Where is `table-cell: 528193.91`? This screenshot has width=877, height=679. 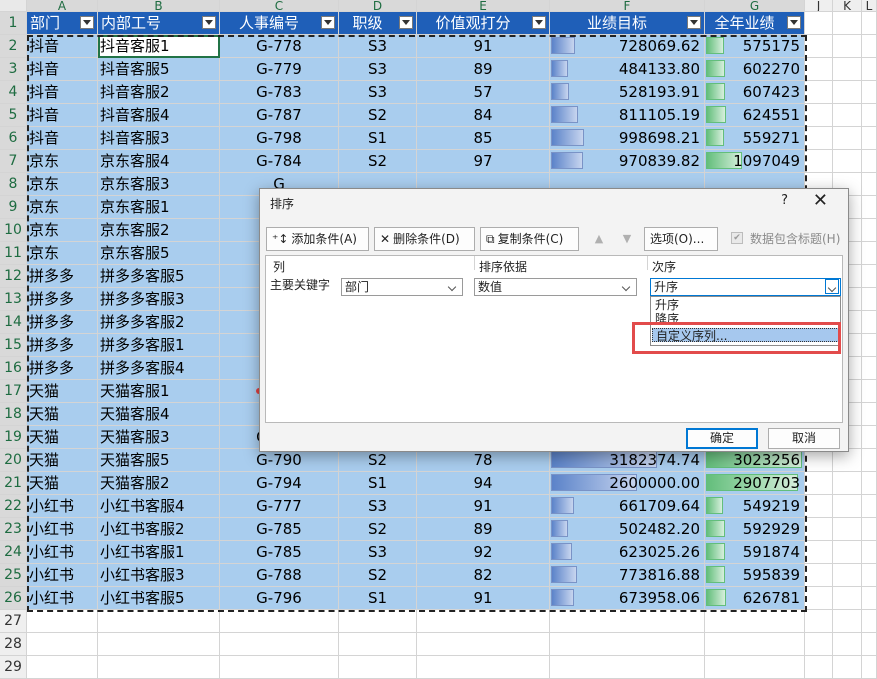
table-cell: 528193.91 is located at coordinates (627, 92).